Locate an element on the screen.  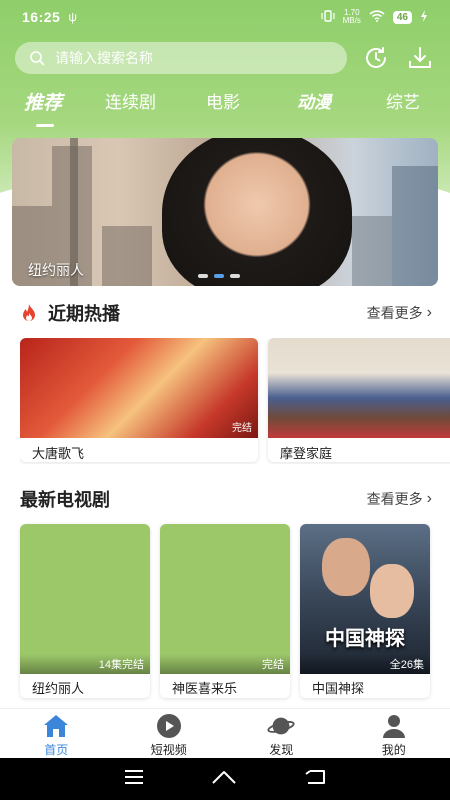
tab-indicator is located at coordinates (45, 125).